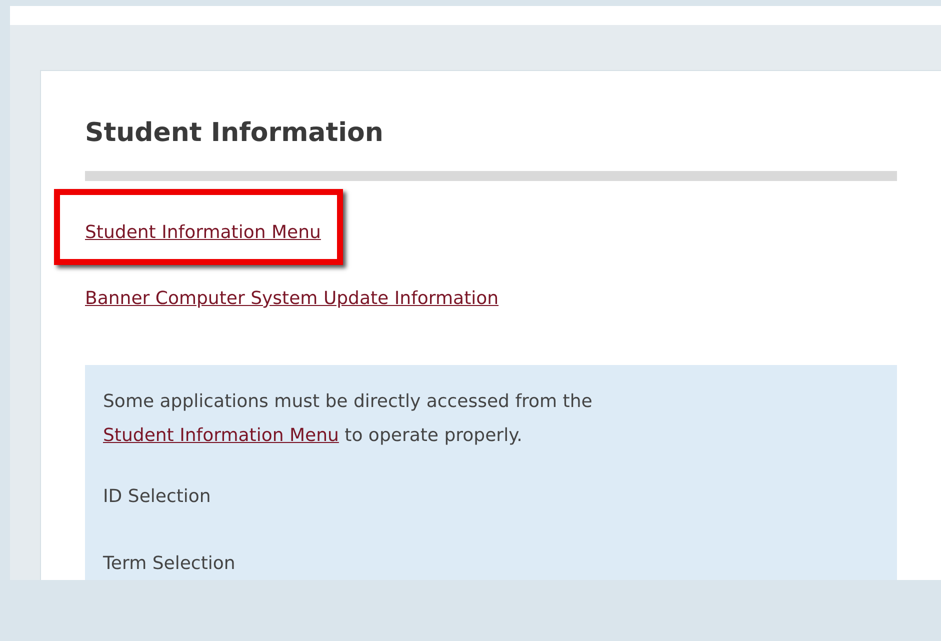 The image size is (941, 641). I want to click on link: Banner Computer System Update Information, so click(292, 298).